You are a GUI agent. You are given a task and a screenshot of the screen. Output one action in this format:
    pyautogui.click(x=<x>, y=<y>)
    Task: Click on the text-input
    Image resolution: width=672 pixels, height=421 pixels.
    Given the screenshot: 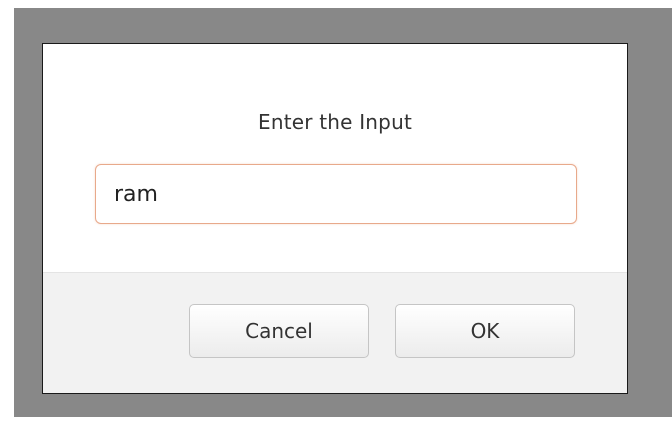 What is the action you would take?
    pyautogui.click(x=336, y=194)
    